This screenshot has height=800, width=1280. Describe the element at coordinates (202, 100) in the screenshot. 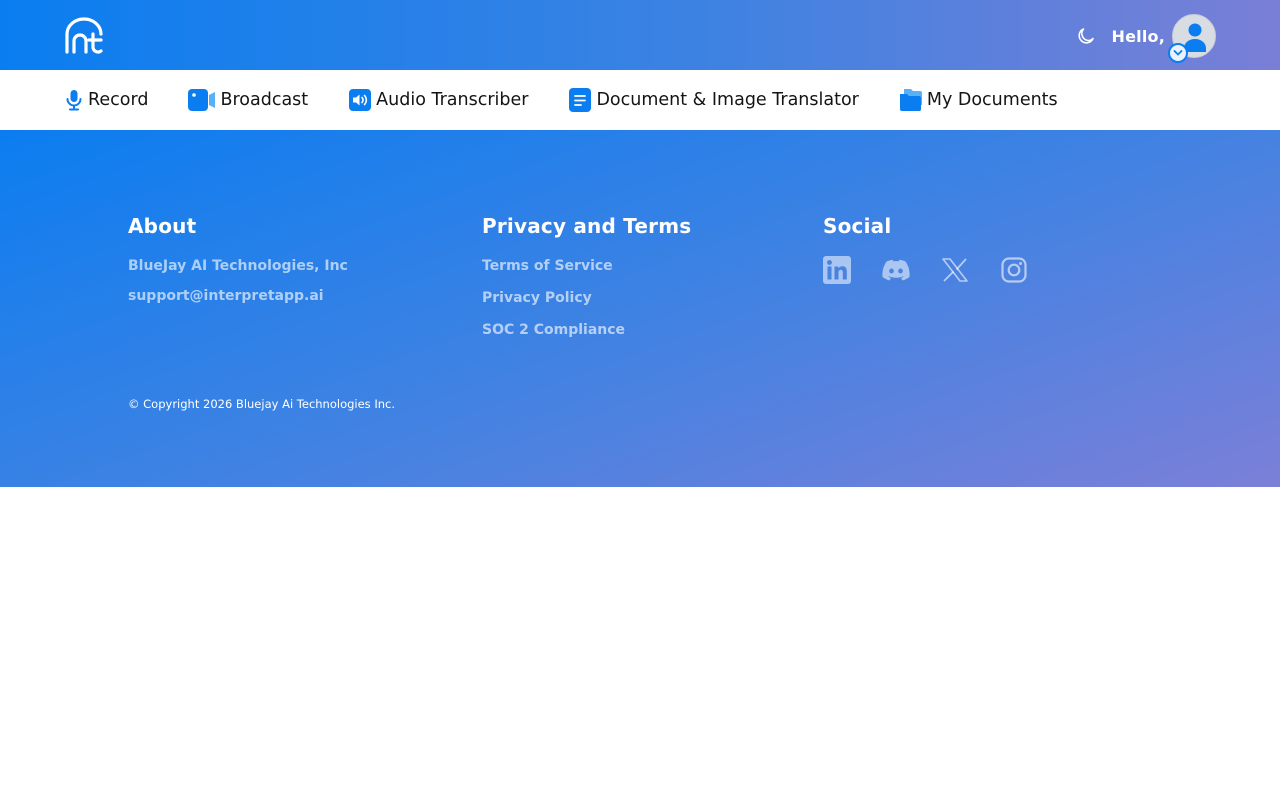

I see `video-camera-icon` at that location.